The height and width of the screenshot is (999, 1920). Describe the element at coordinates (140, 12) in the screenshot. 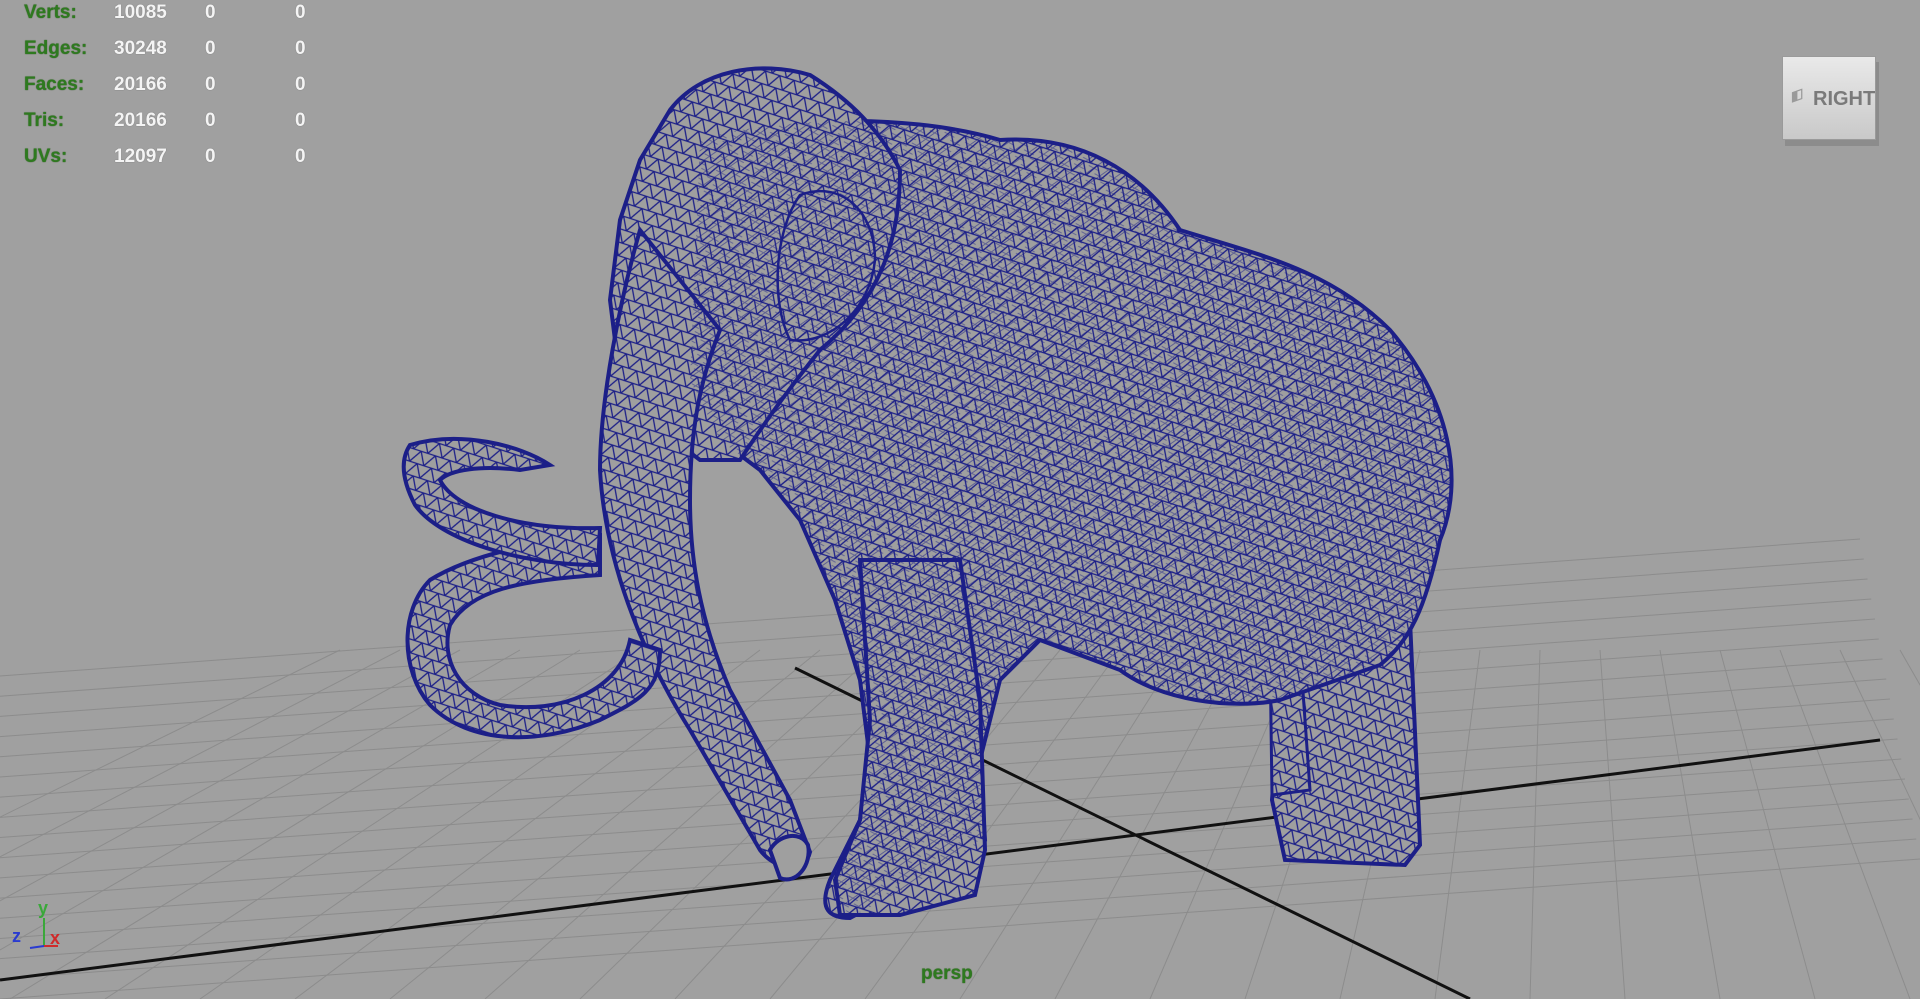

I see `hud-value-selected: 10085` at that location.